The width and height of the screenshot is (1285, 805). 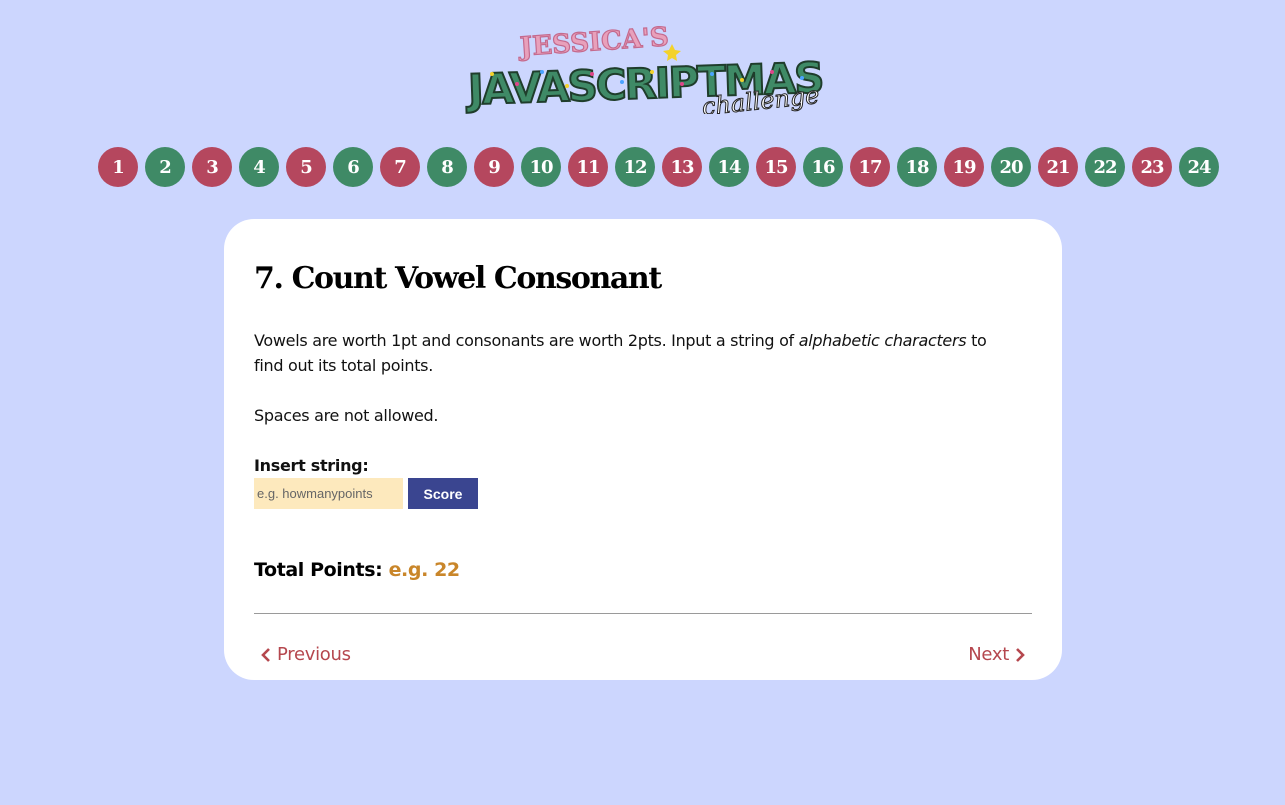 I want to click on day-link-18: 18, so click(x=917, y=167).